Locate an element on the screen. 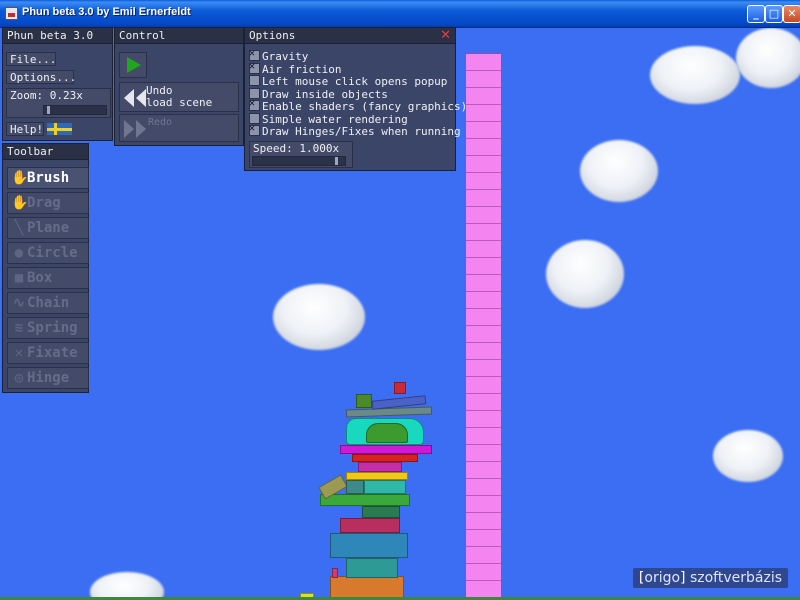 The image size is (800, 600). plane-icon: ╲ is located at coordinates (19, 228).